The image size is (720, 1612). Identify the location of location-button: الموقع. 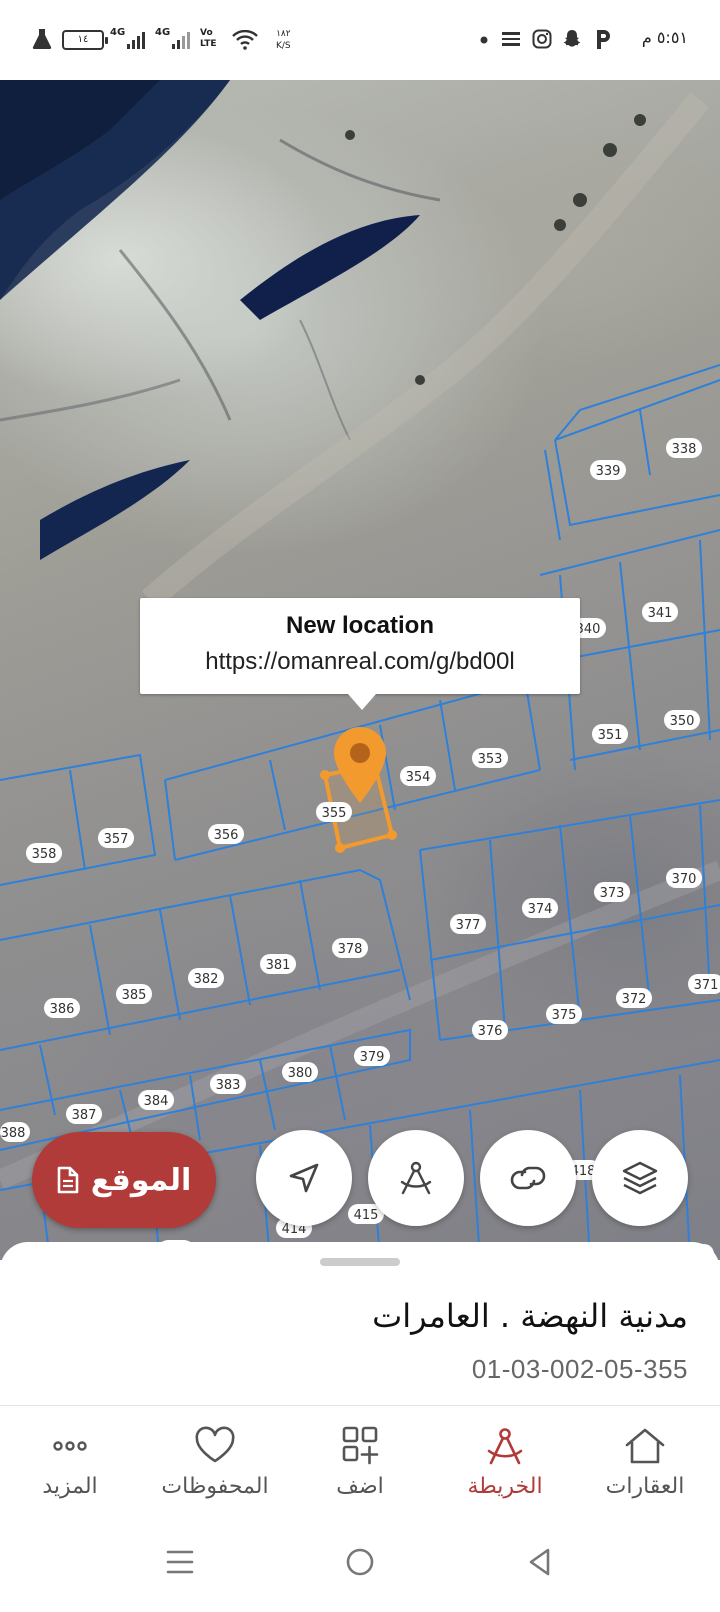
(124, 1180).